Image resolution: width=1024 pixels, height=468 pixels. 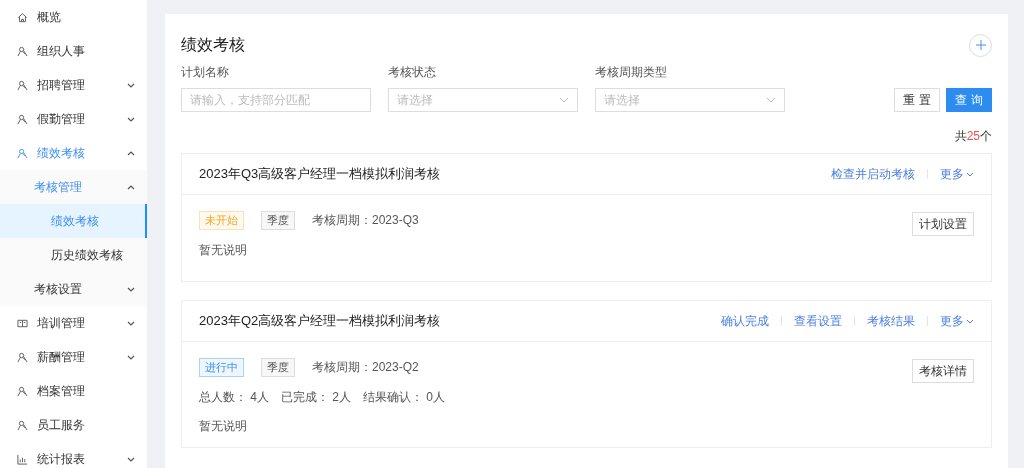 I want to click on stat-text: 结果确认： 0人, so click(x=404, y=397).